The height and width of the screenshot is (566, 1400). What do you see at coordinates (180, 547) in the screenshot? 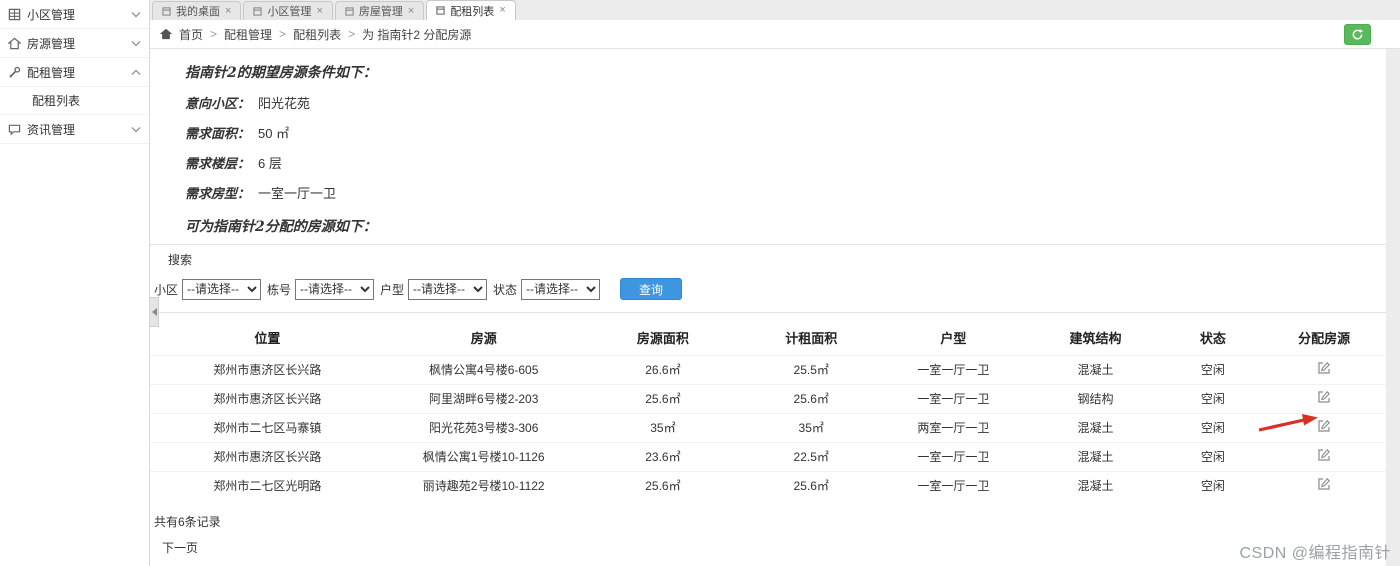
I see `next-page-link: 下一页` at bounding box center [180, 547].